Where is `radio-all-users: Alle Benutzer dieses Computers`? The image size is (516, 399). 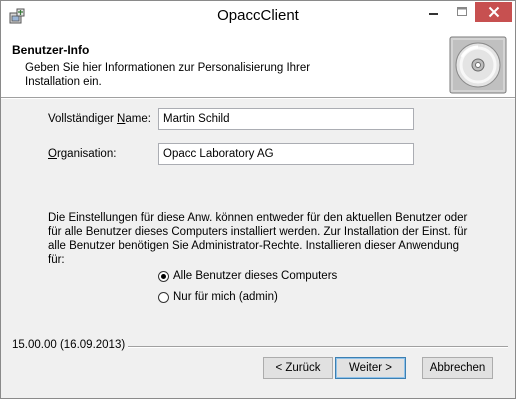 radio-all-users: Alle Benutzer dieses Computers is located at coordinates (247, 276).